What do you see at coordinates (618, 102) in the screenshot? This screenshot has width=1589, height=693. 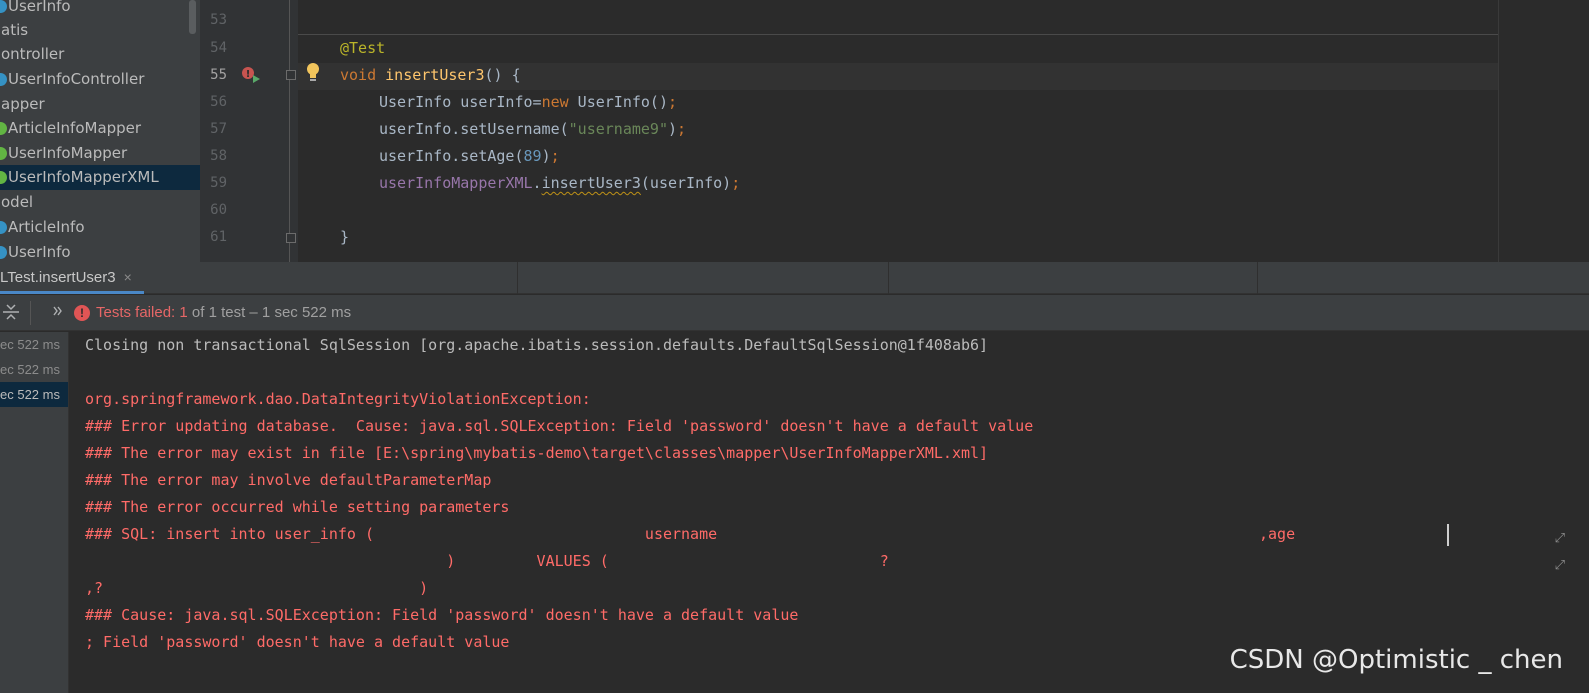 I see `code-text: UserInfo()` at bounding box center [618, 102].